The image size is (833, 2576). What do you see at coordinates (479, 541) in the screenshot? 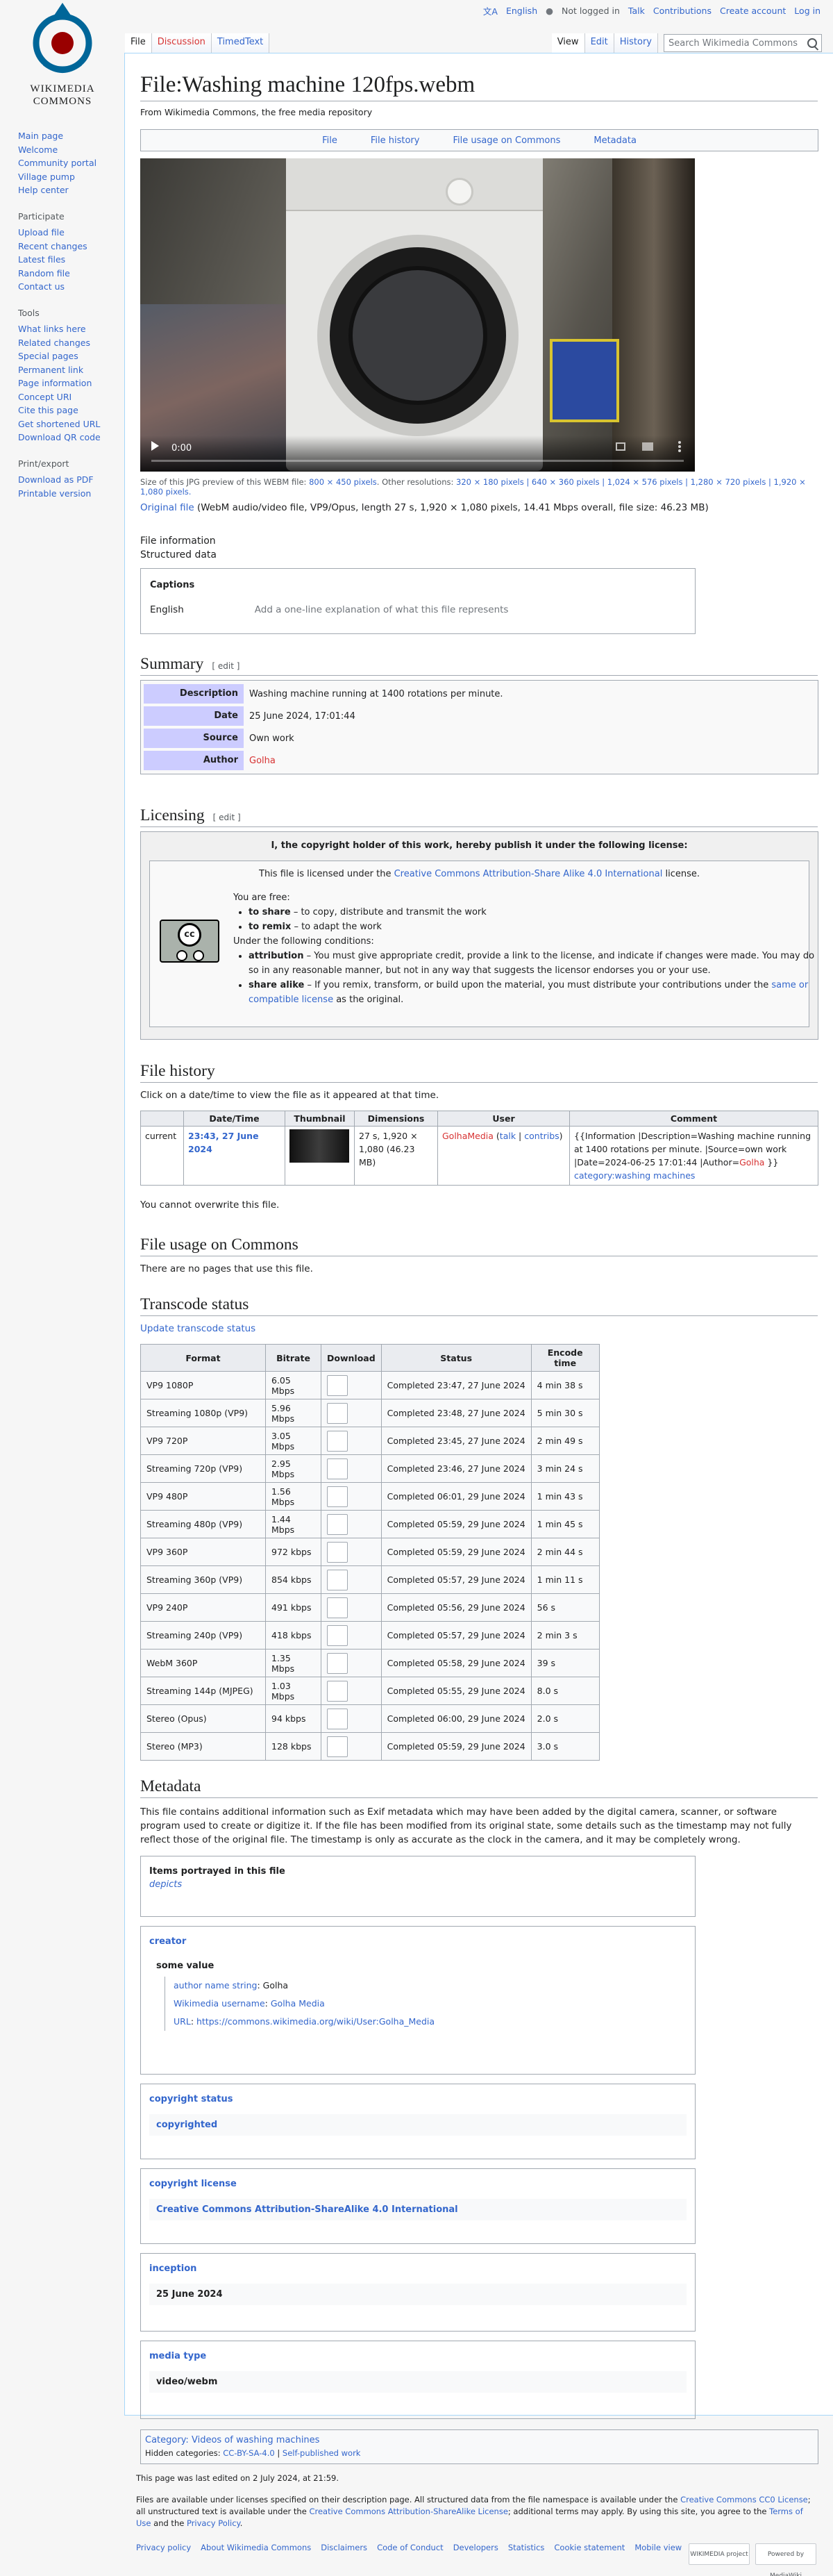
I see `file-information-tab: File information` at bounding box center [479, 541].